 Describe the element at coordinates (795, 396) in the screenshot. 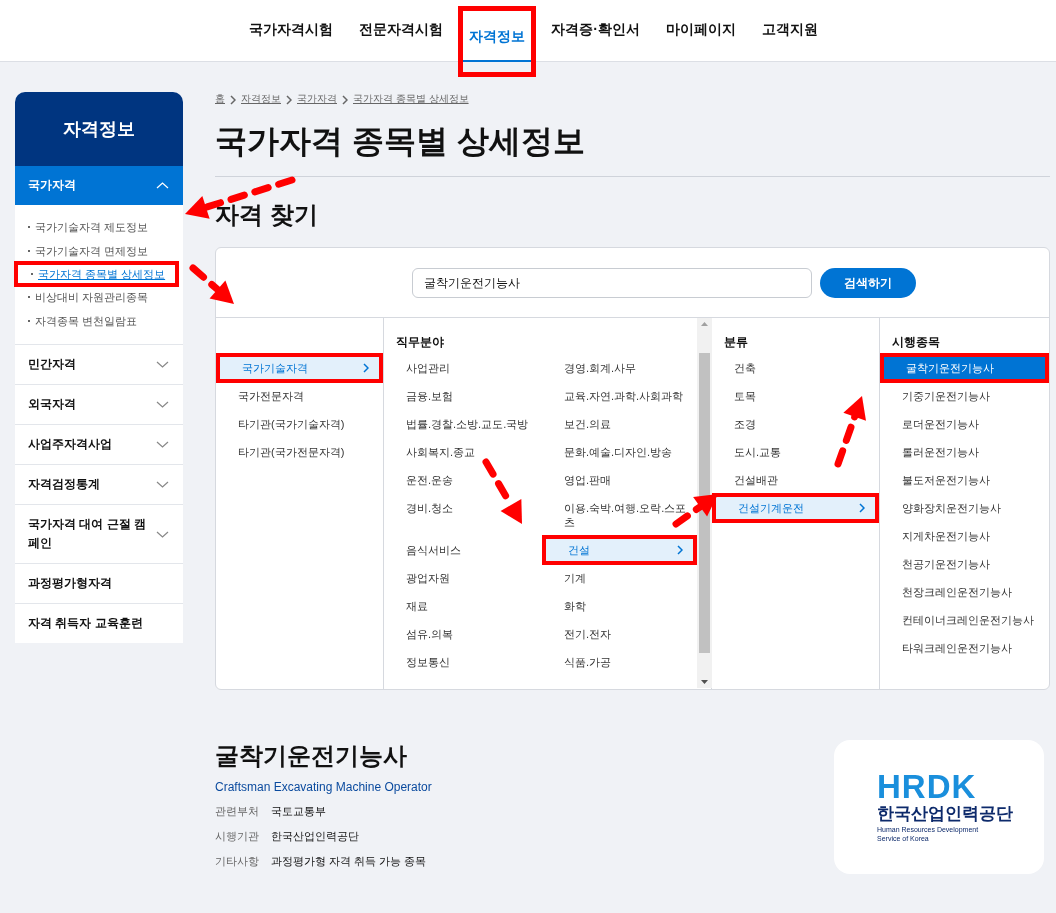

I see `category-item: 토목` at that location.